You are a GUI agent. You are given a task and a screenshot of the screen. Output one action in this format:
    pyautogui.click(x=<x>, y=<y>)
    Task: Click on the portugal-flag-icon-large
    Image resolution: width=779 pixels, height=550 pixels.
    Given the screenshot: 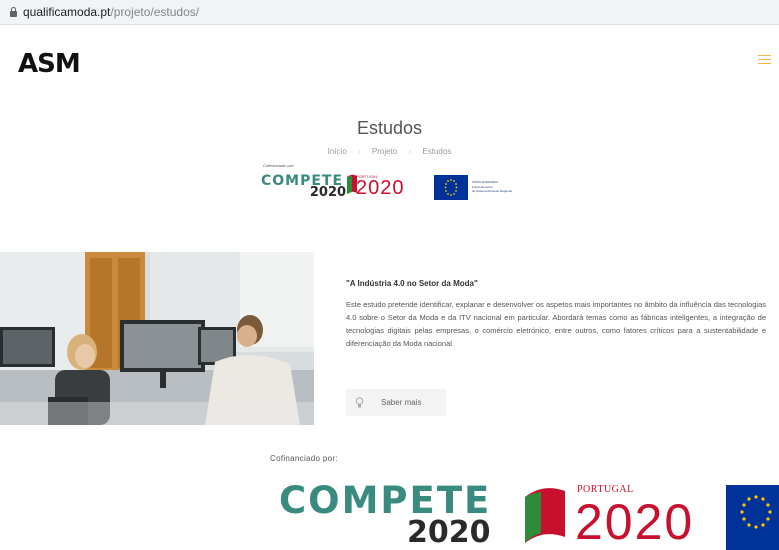 What is the action you would take?
    pyautogui.click(x=545, y=515)
    